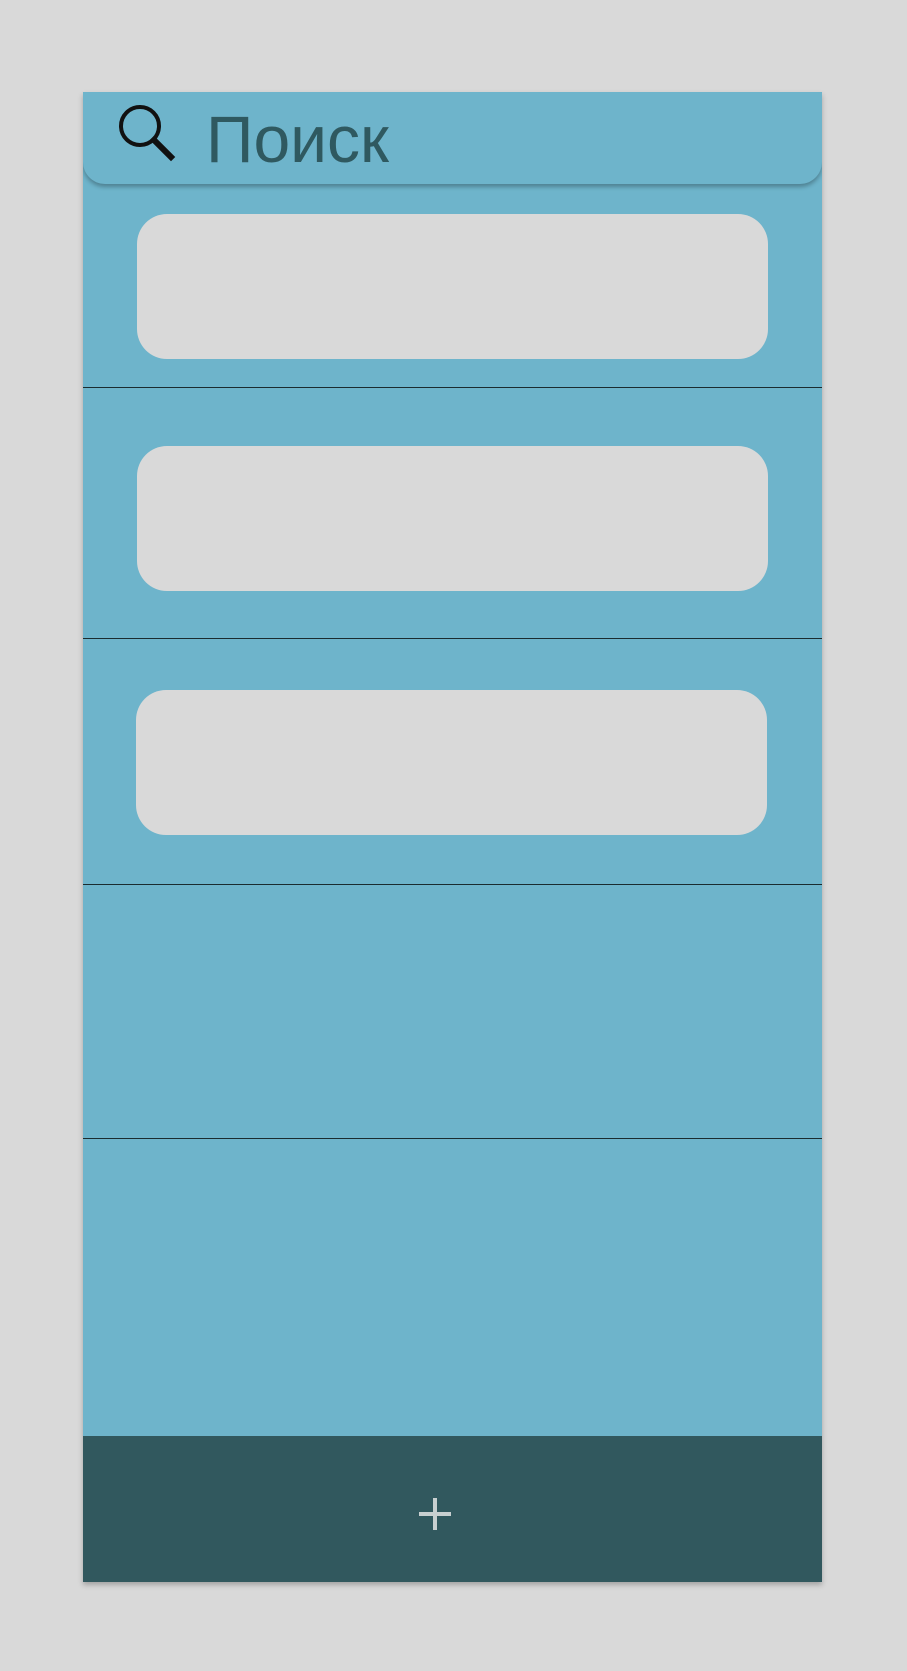 This screenshot has width=907, height=1671. Describe the element at coordinates (452, 138) in the screenshot. I see `search-bar: Поиск` at that location.